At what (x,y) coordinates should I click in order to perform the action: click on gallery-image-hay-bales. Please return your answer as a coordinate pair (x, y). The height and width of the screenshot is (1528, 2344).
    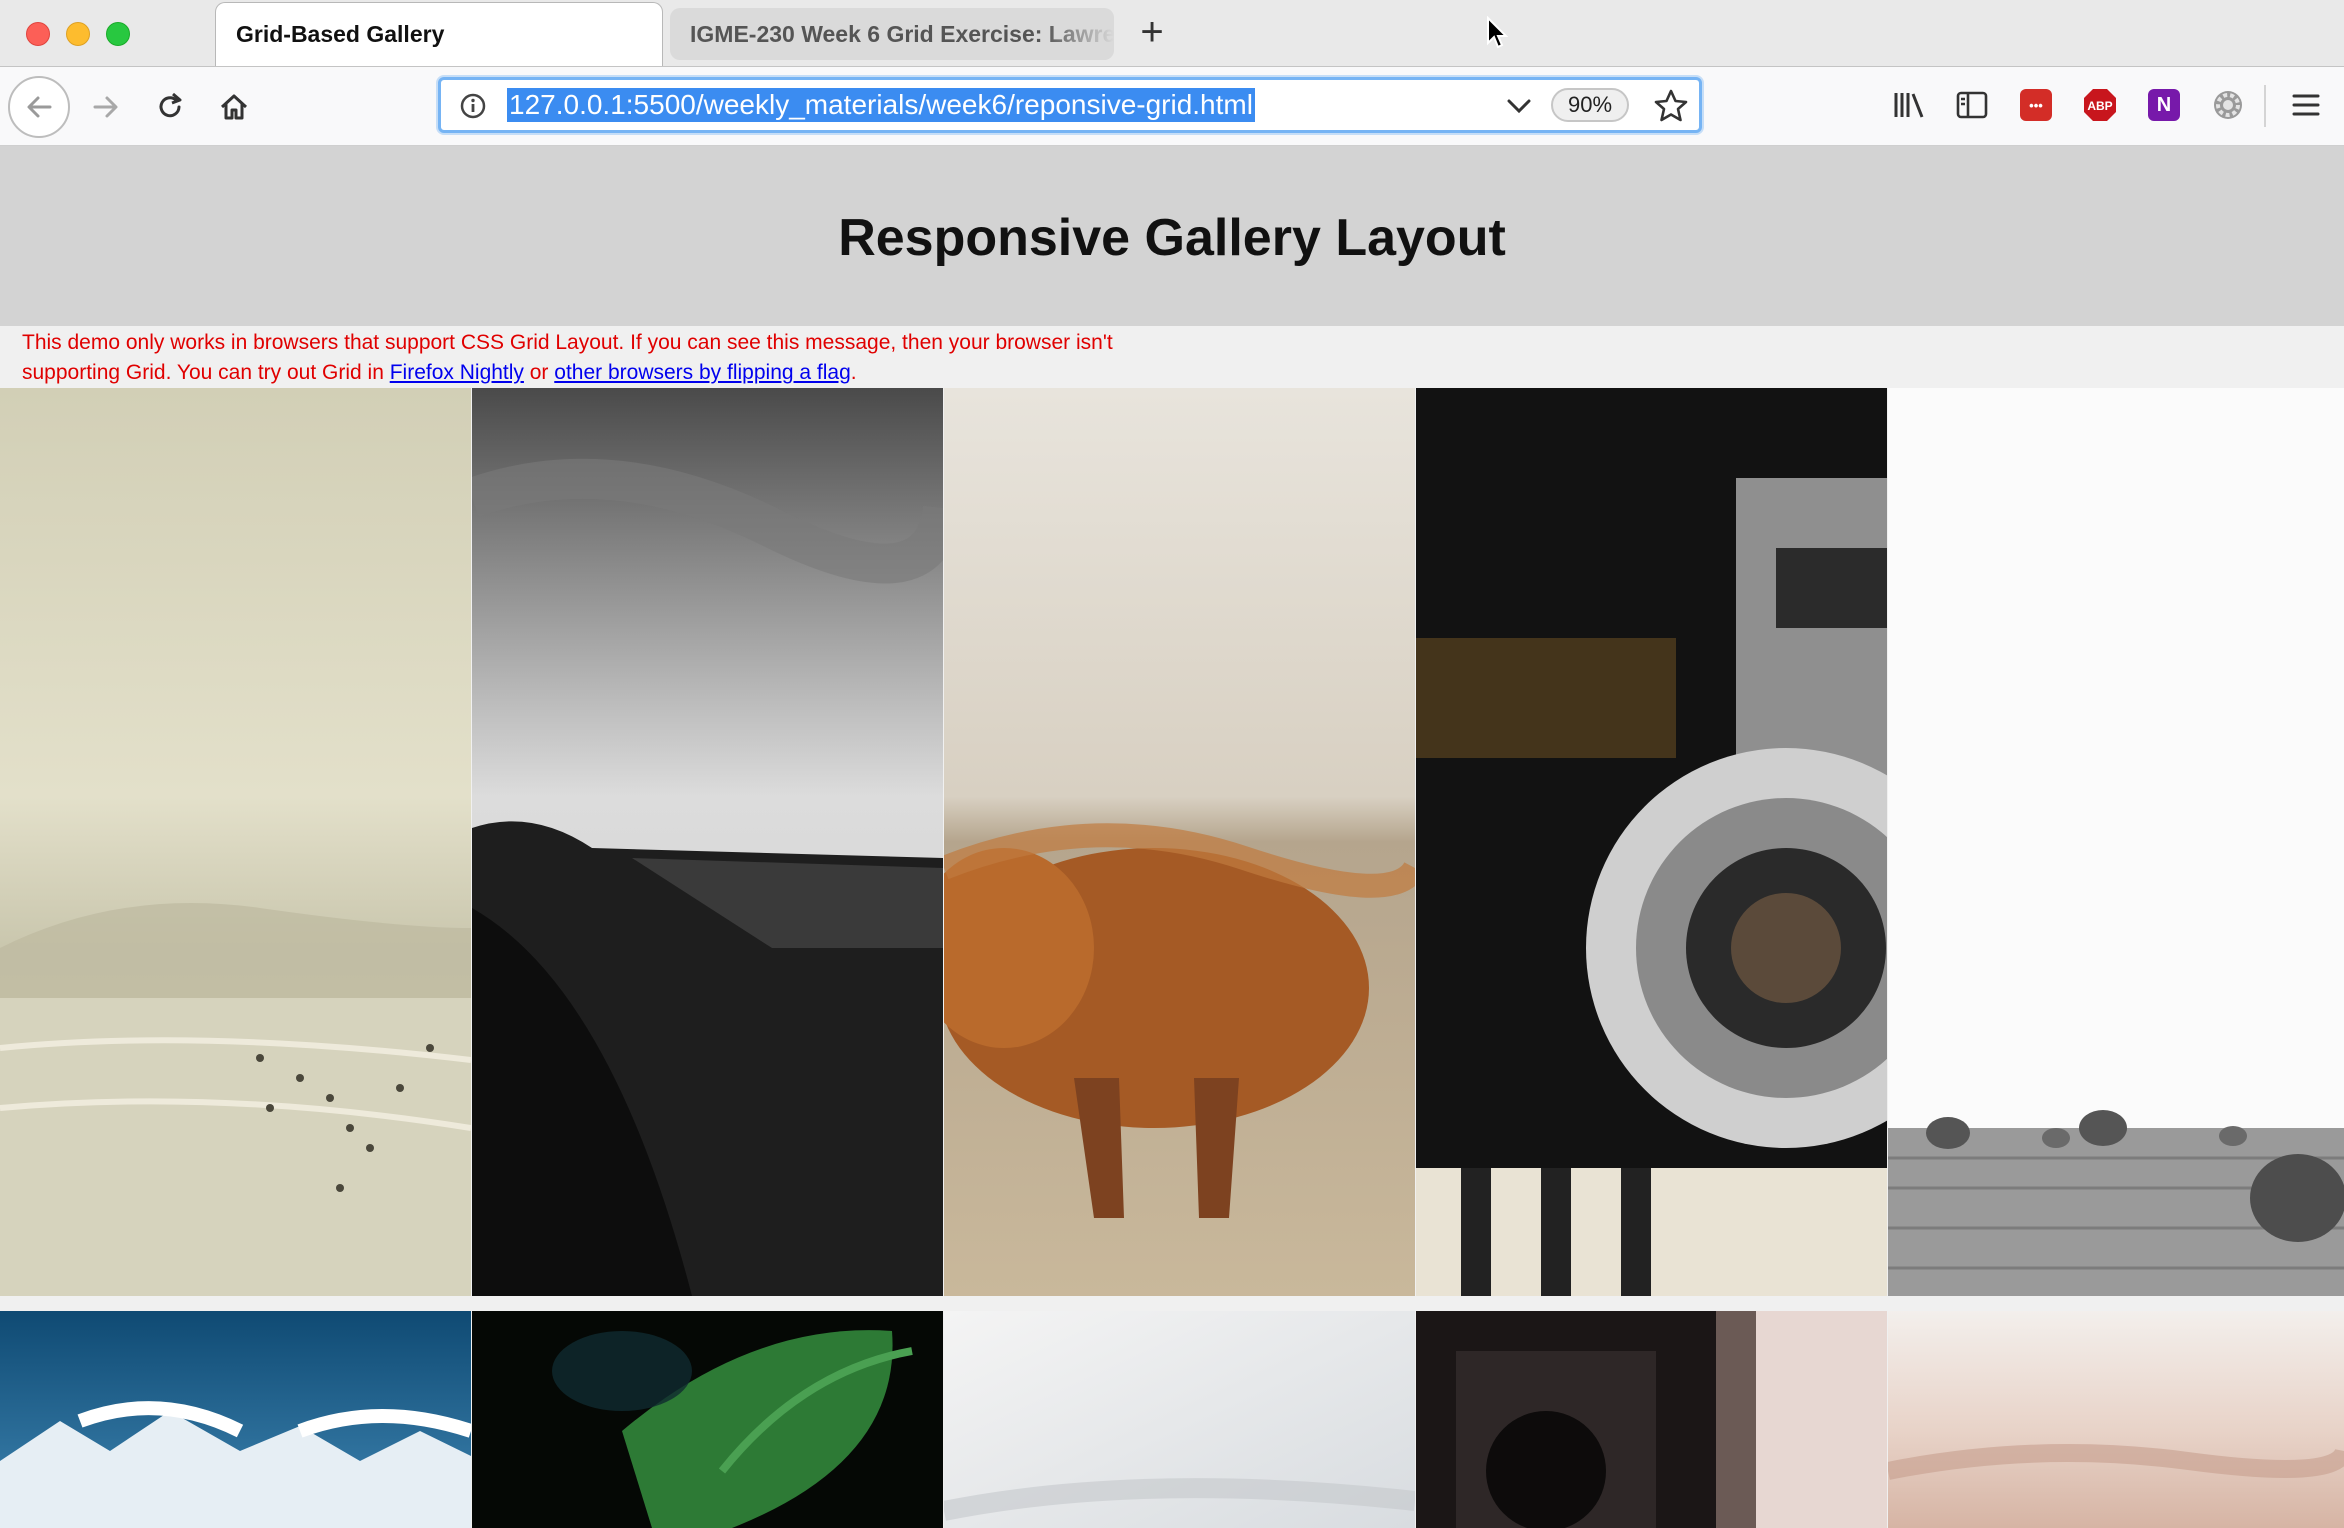
    Looking at the image, I should click on (2116, 842).